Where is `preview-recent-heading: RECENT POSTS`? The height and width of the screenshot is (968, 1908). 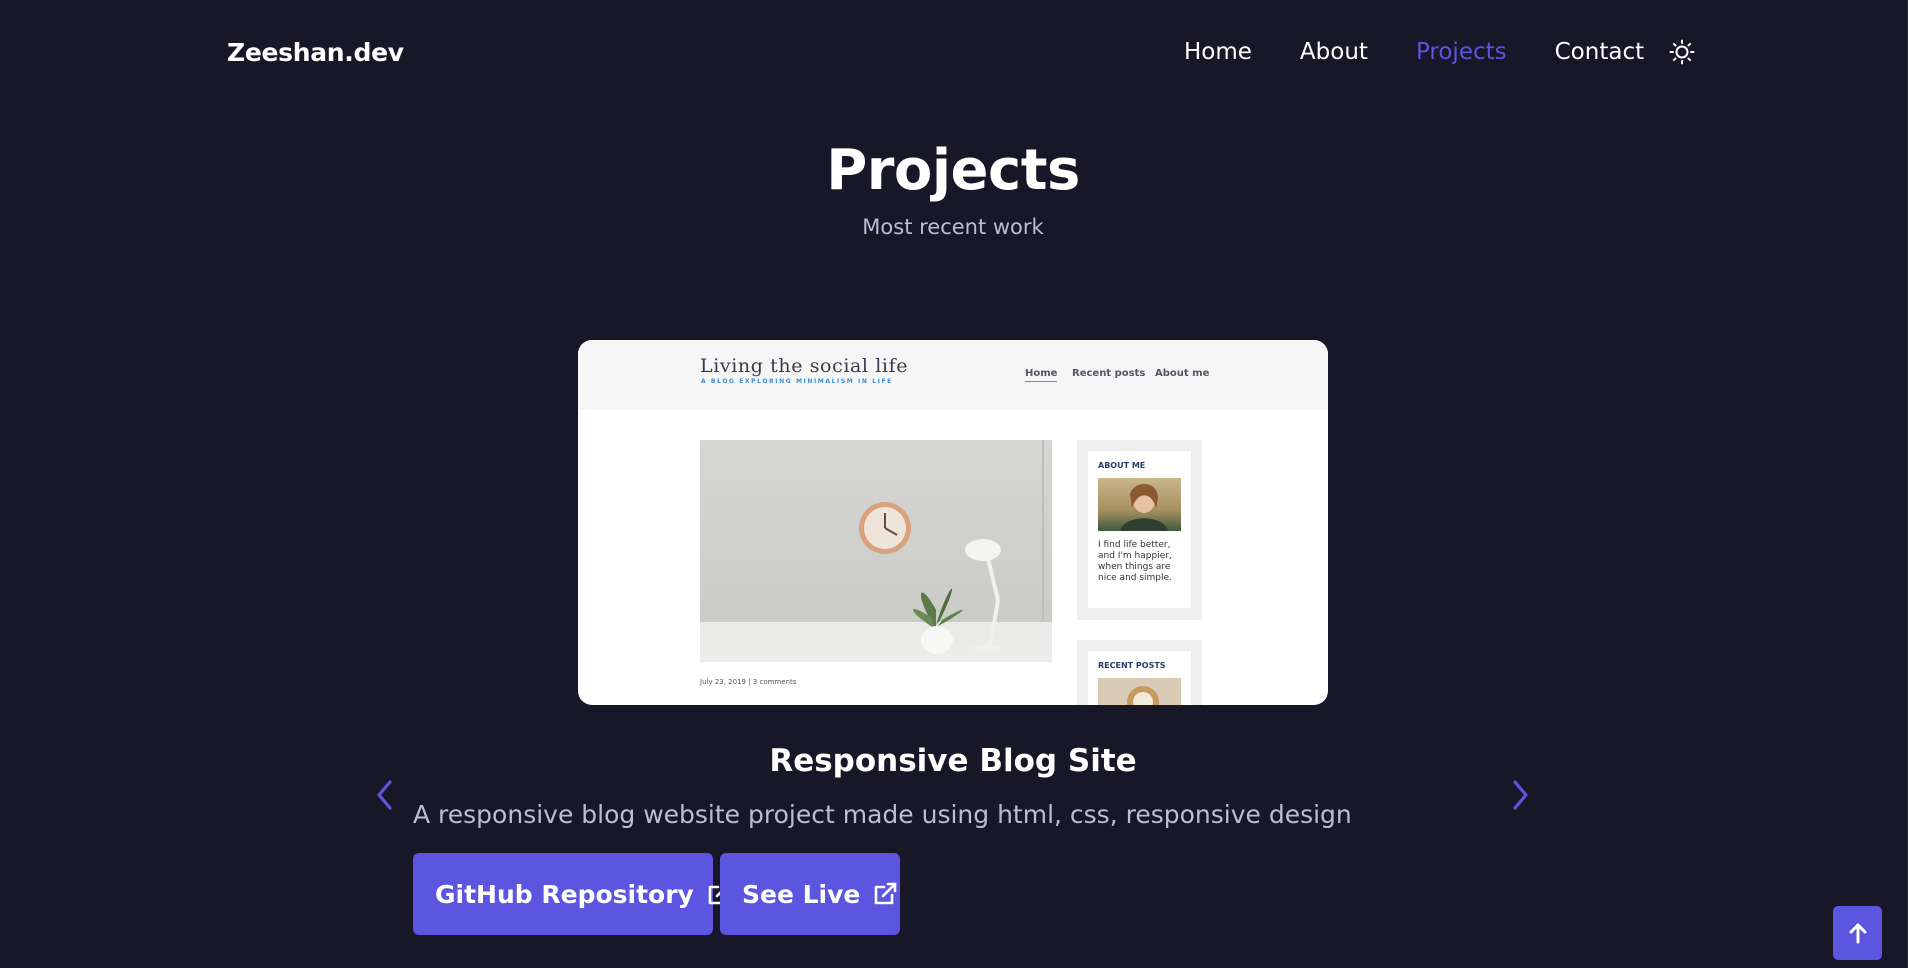
preview-recent-heading: RECENT POSTS is located at coordinates (1132, 665).